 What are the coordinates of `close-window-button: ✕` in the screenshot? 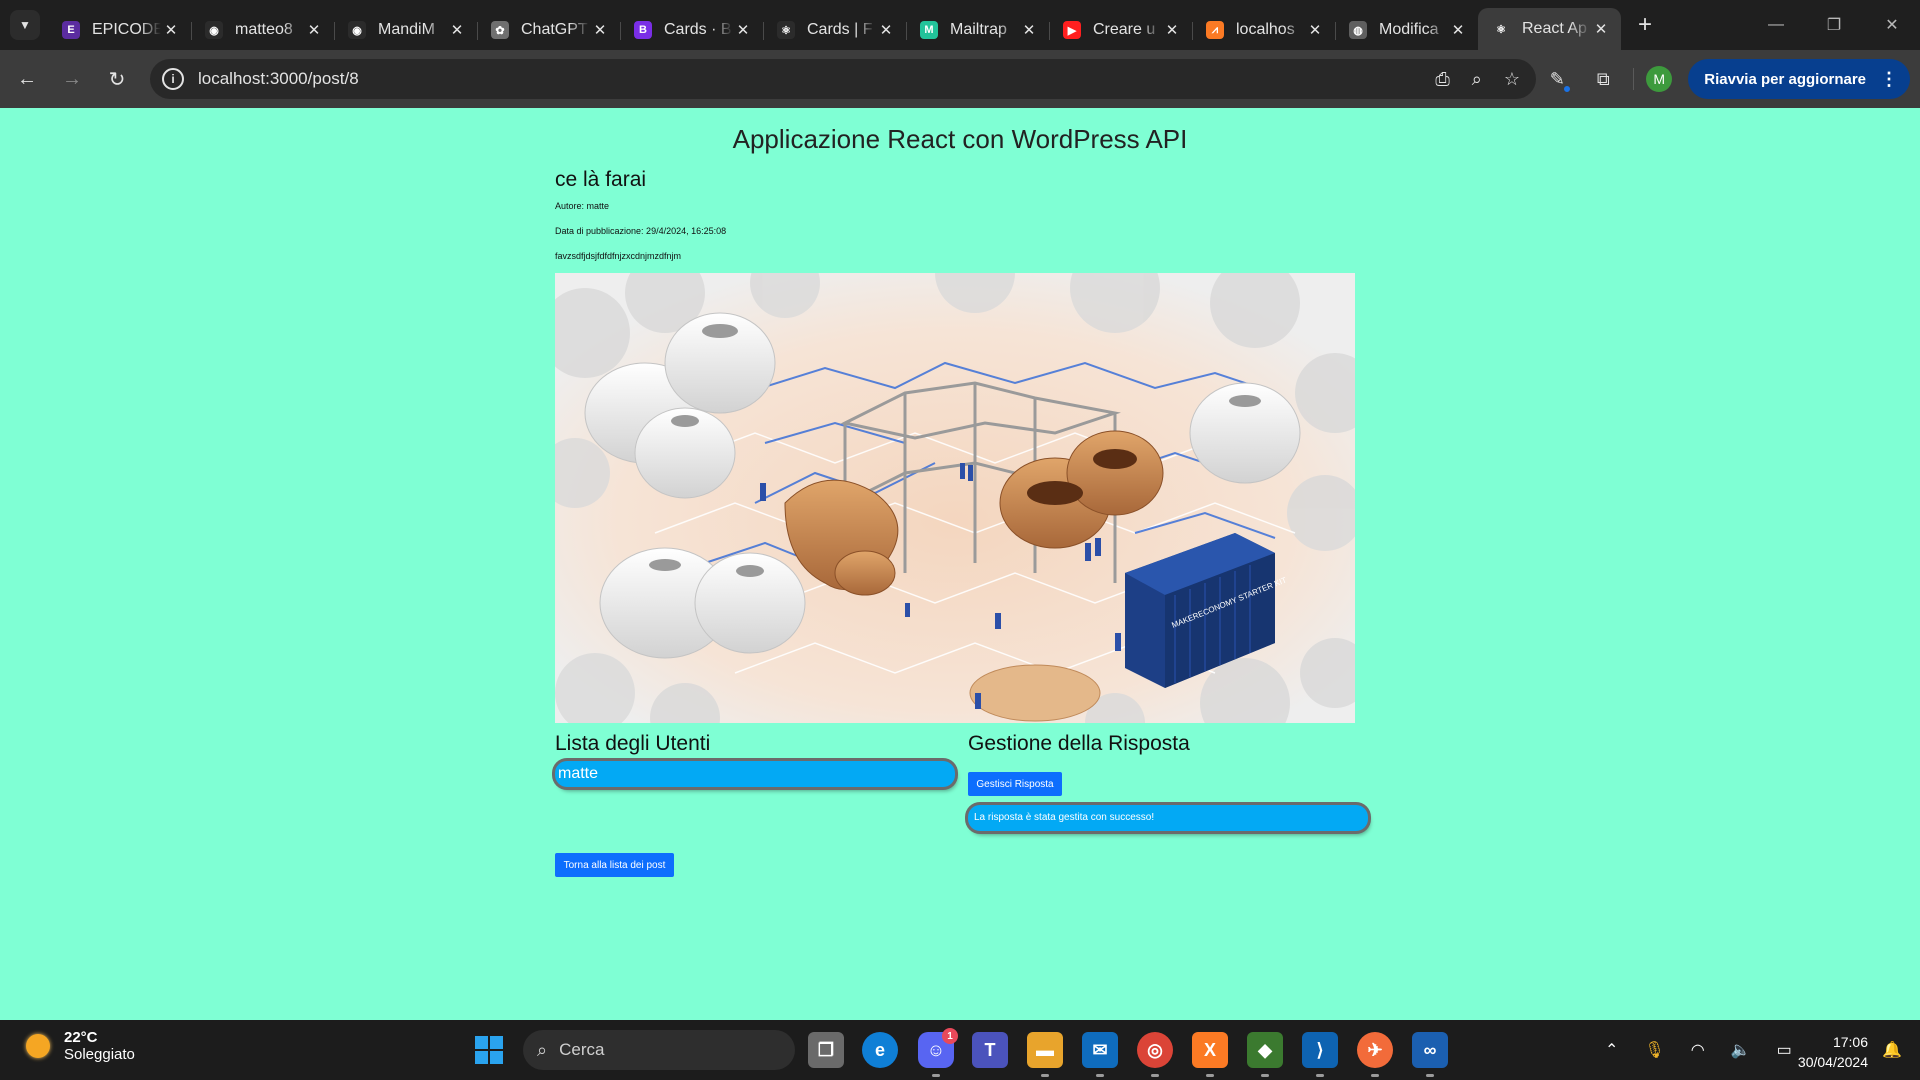 It's located at (1892, 25).